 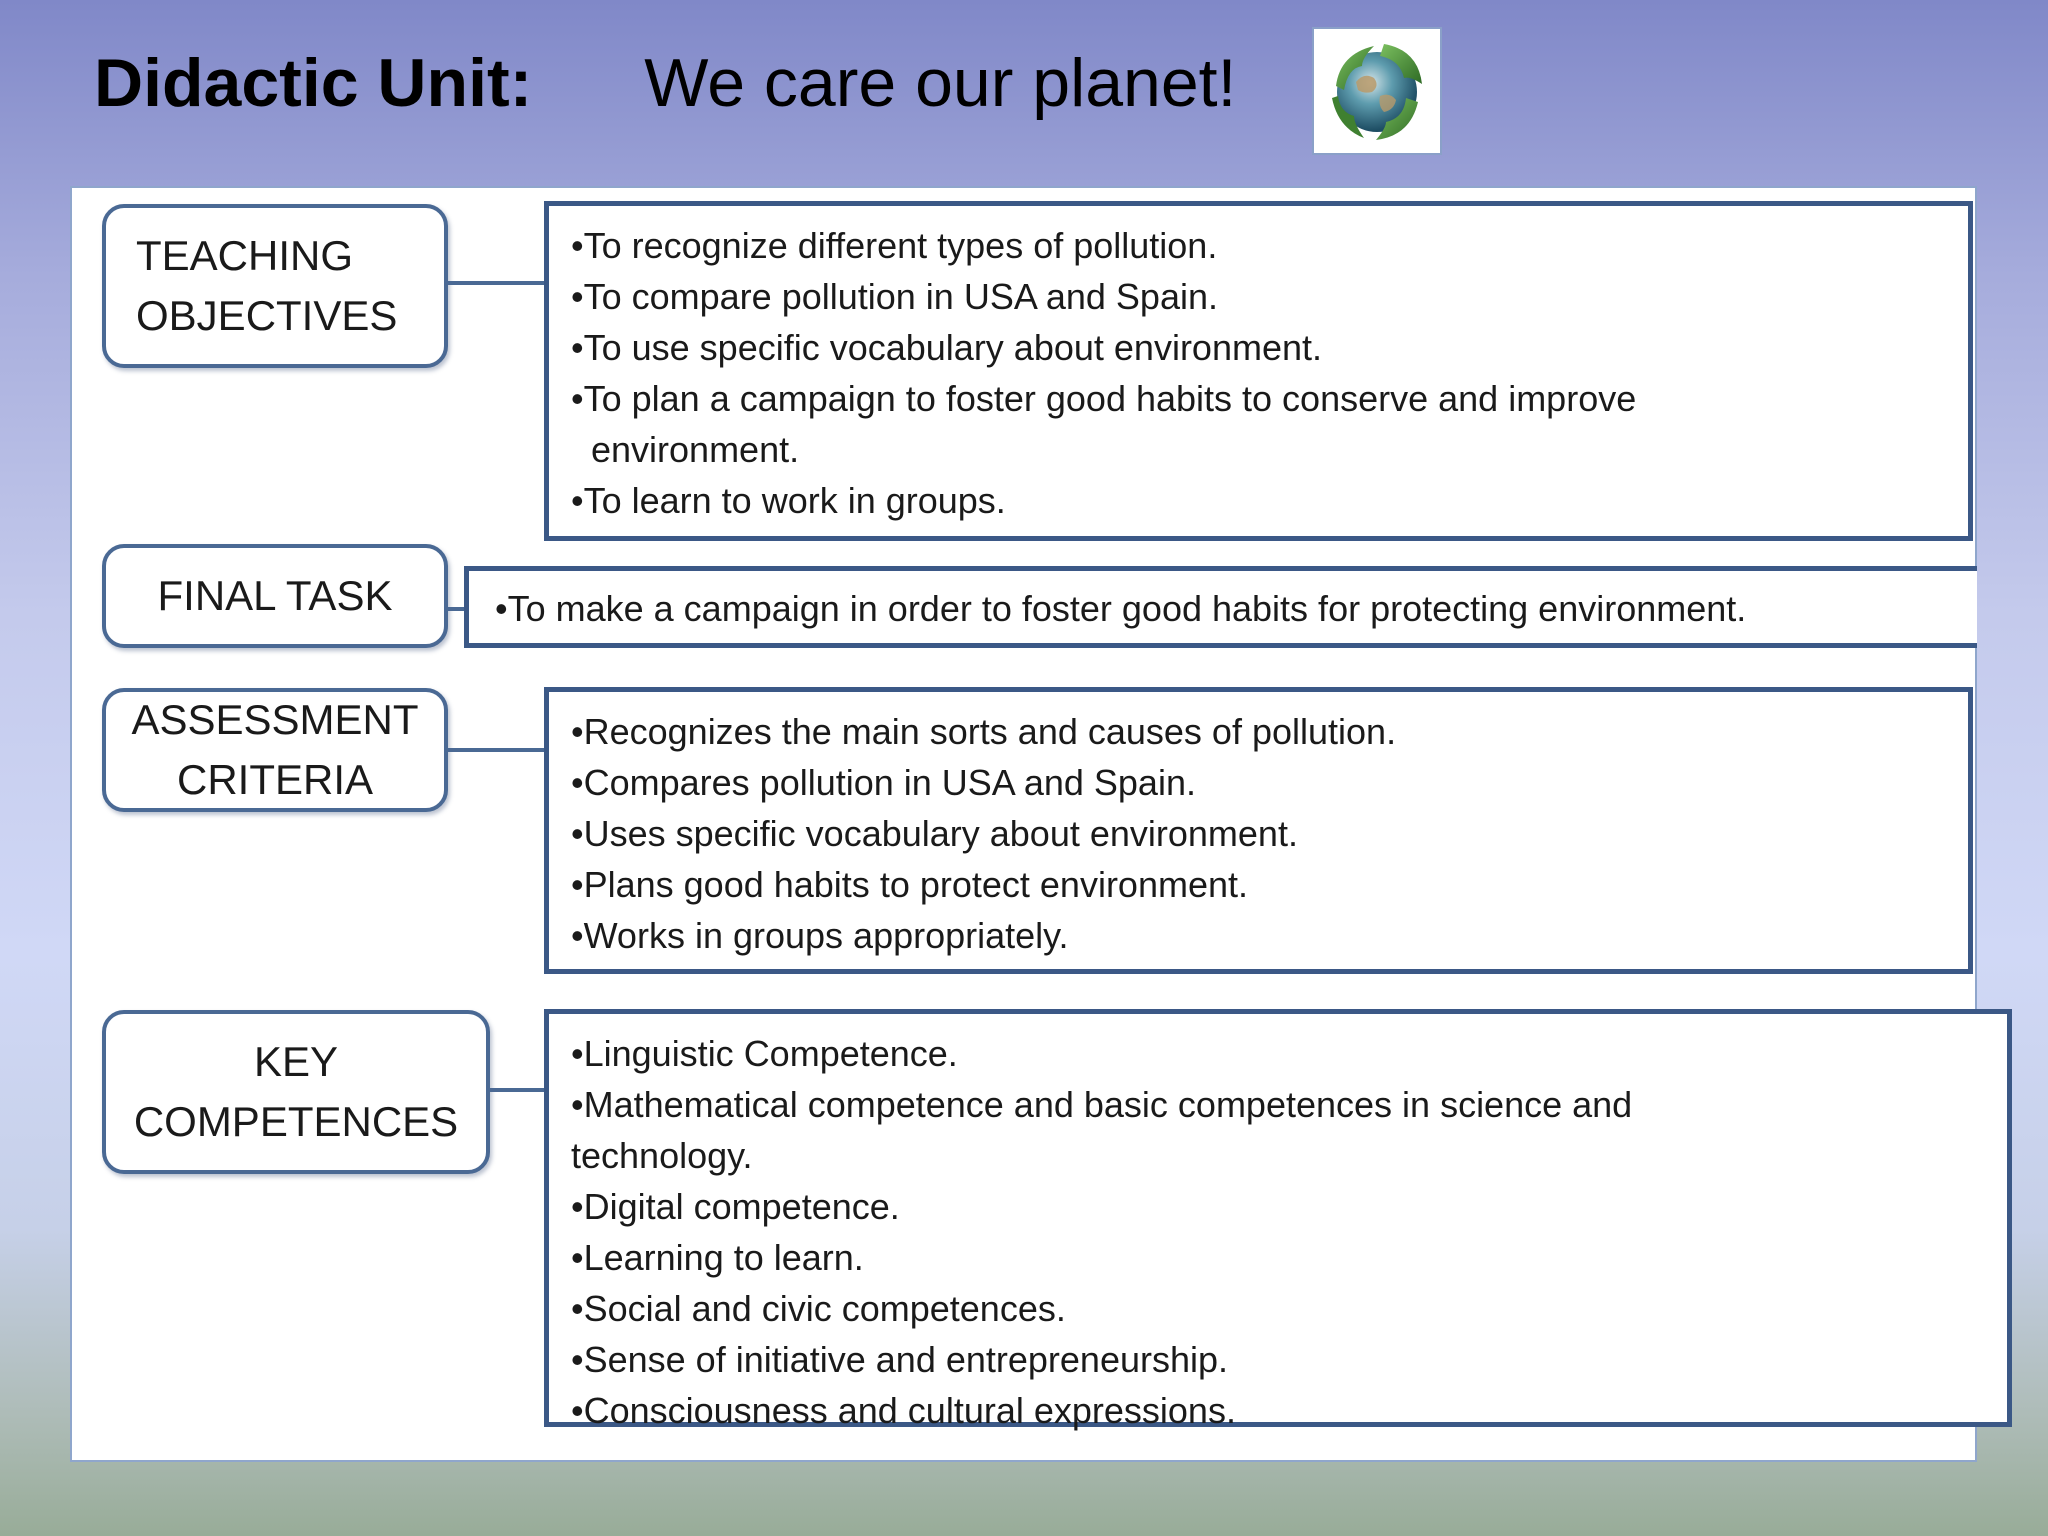 I want to click on list-item: •Linguistic Competence., so click(x=764, y=1053).